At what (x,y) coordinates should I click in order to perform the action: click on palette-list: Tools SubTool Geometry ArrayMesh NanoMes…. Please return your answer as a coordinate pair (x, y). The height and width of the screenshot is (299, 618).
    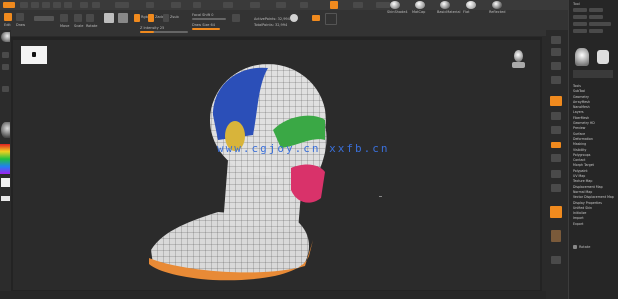
    Looking at the image, I should click on (593, 155).